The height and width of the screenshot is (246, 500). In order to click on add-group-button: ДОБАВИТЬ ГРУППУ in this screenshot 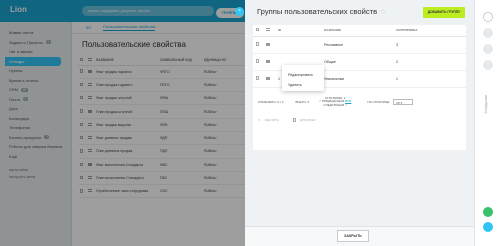, I will do `click(444, 12)`.